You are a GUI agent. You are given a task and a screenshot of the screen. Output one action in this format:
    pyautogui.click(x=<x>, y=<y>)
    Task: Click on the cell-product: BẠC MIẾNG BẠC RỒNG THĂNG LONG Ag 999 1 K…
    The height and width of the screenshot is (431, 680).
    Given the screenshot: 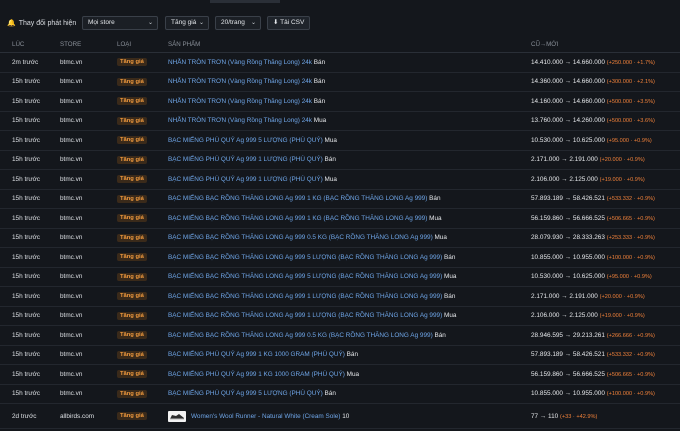 What is the action you would take?
    pyautogui.click(x=349, y=218)
    